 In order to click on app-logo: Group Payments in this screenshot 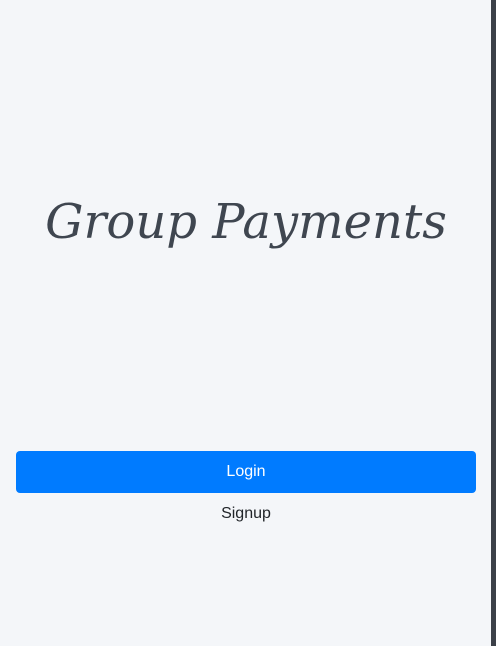, I will do `click(245, 222)`.